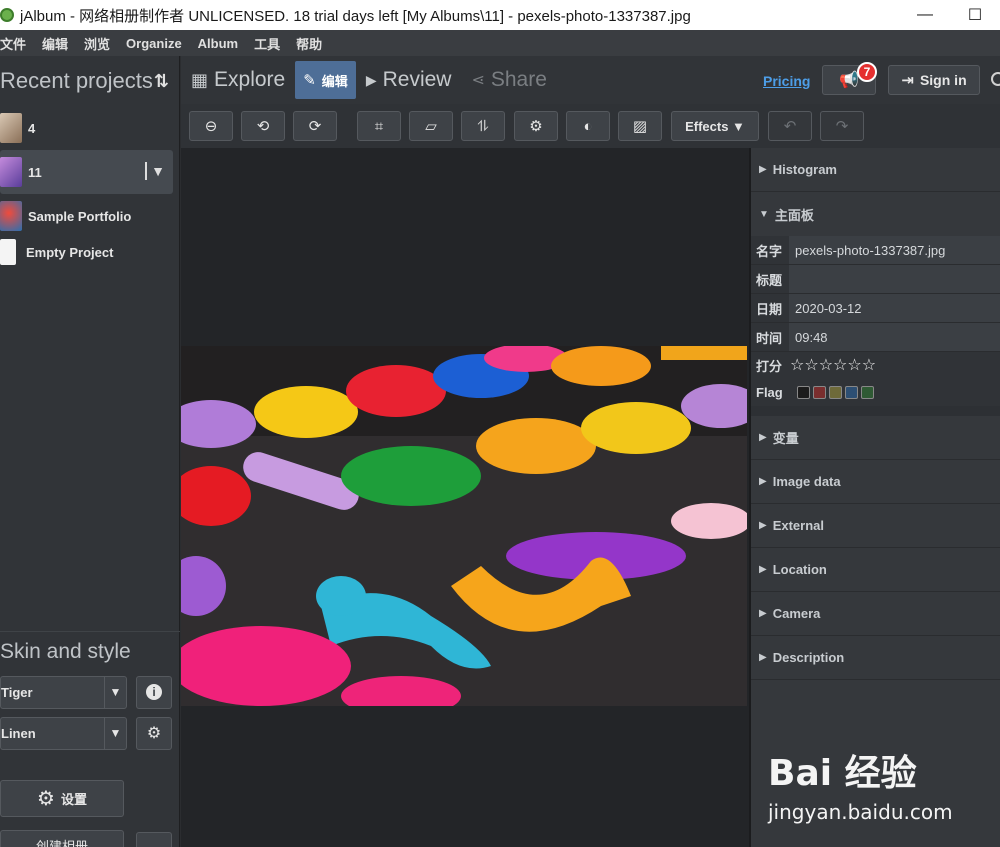 The image size is (1000, 847). Describe the element at coordinates (934, 80) in the screenshot. I see `sign-in-button: ⇥ Sign in` at that location.